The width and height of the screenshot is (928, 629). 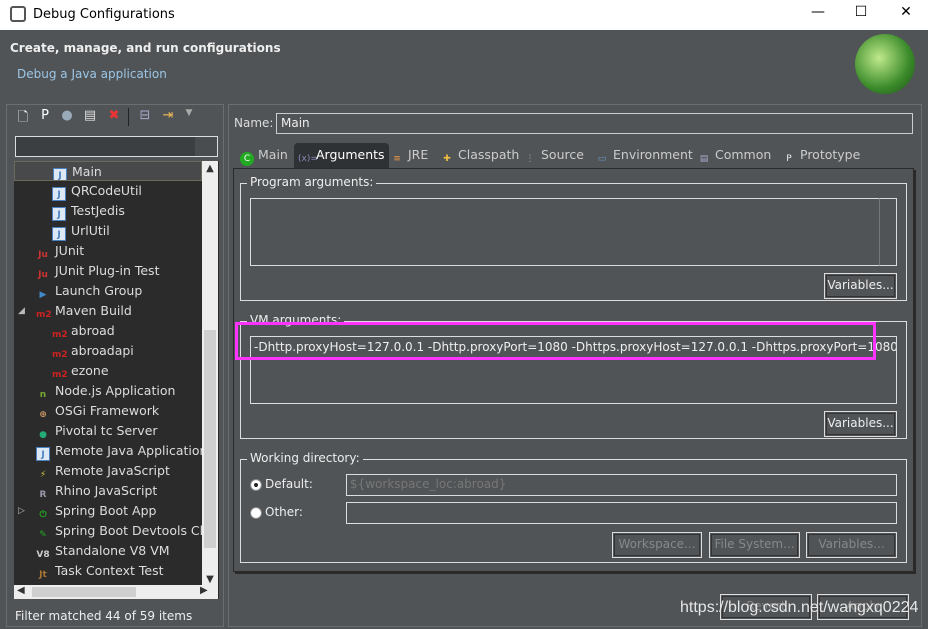 What do you see at coordinates (18, 14) in the screenshot?
I see `eclipse-icon` at bounding box center [18, 14].